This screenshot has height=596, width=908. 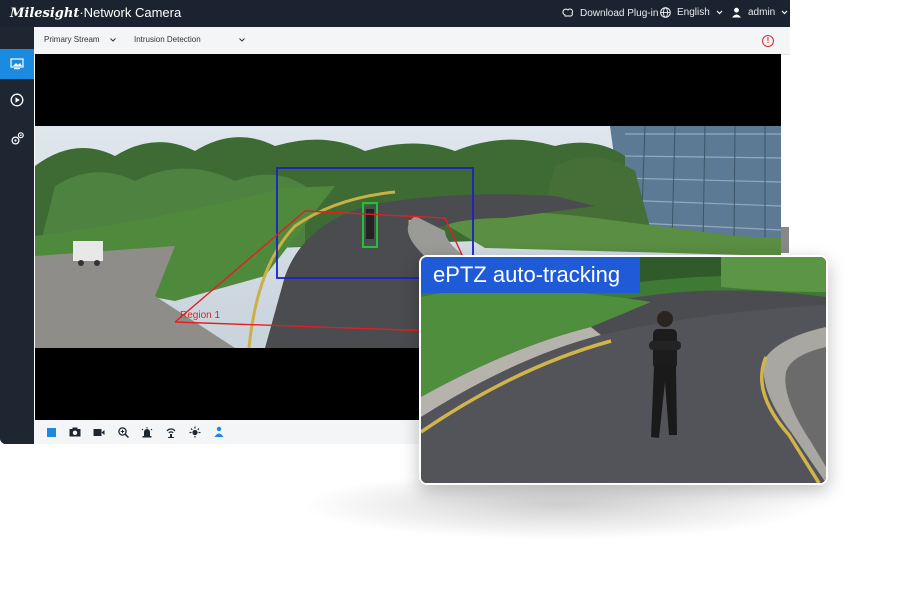 I want to click on sidebar, so click(x=17, y=235).